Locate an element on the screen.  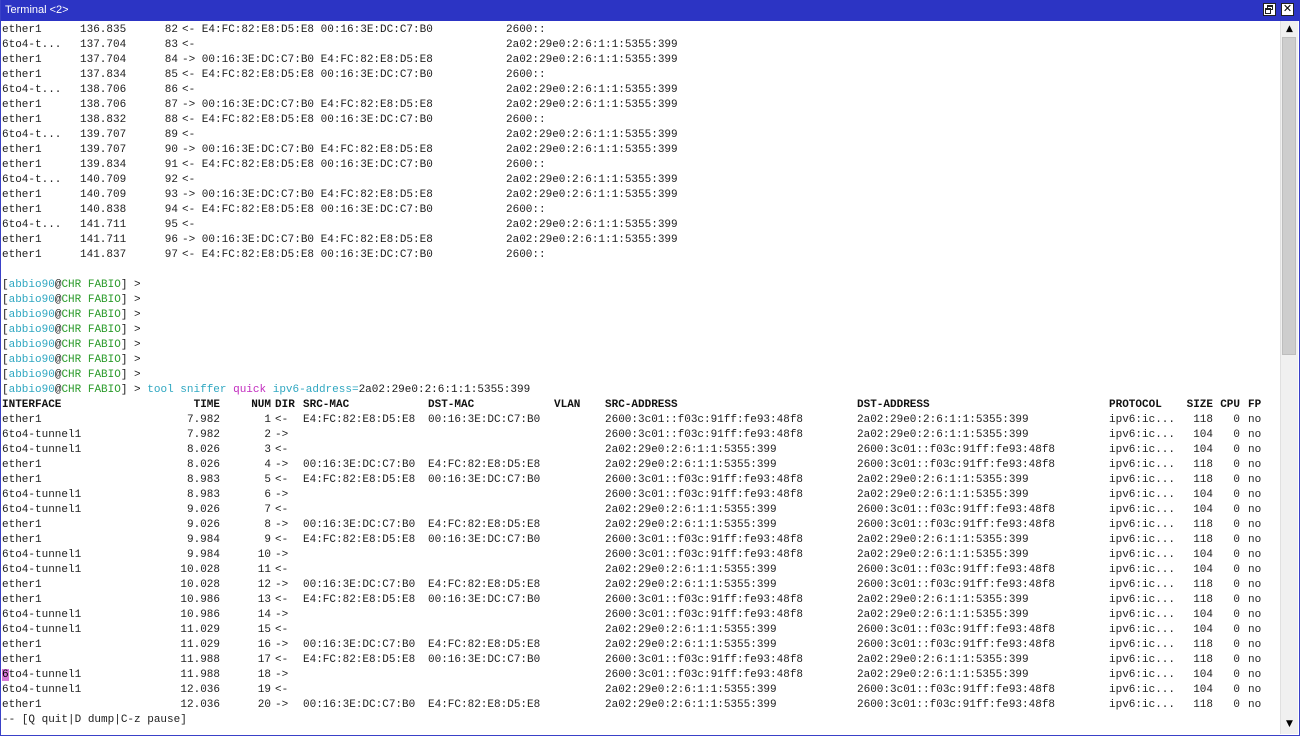
command-tool: tool sniffer is located at coordinates (187, 390).